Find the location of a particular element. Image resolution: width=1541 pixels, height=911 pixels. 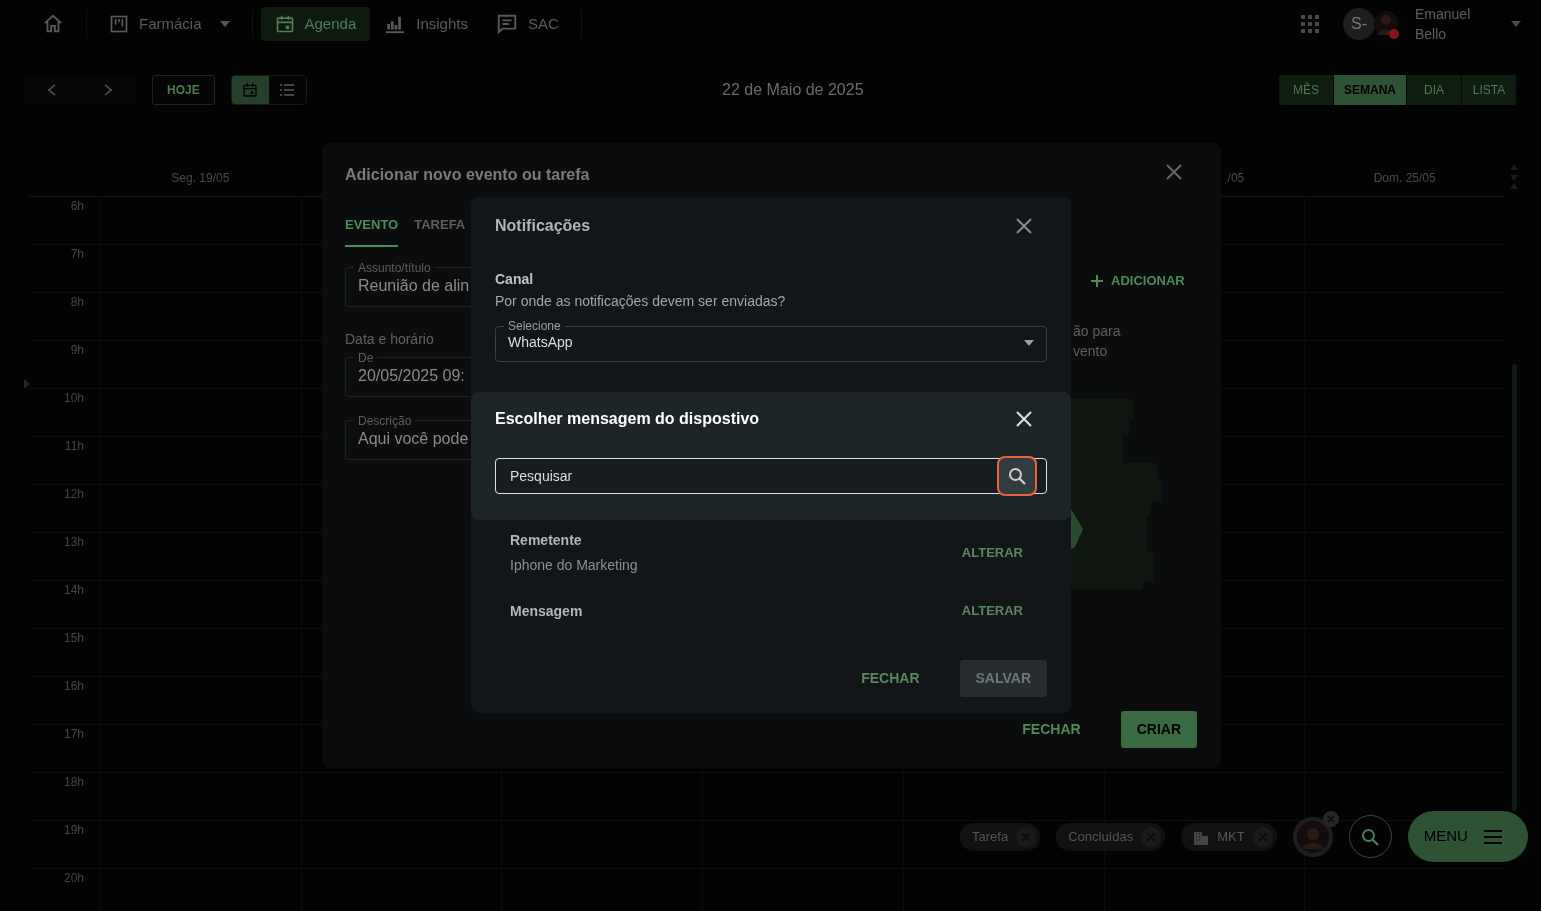

expand-icon is located at coordinates (27, 384).